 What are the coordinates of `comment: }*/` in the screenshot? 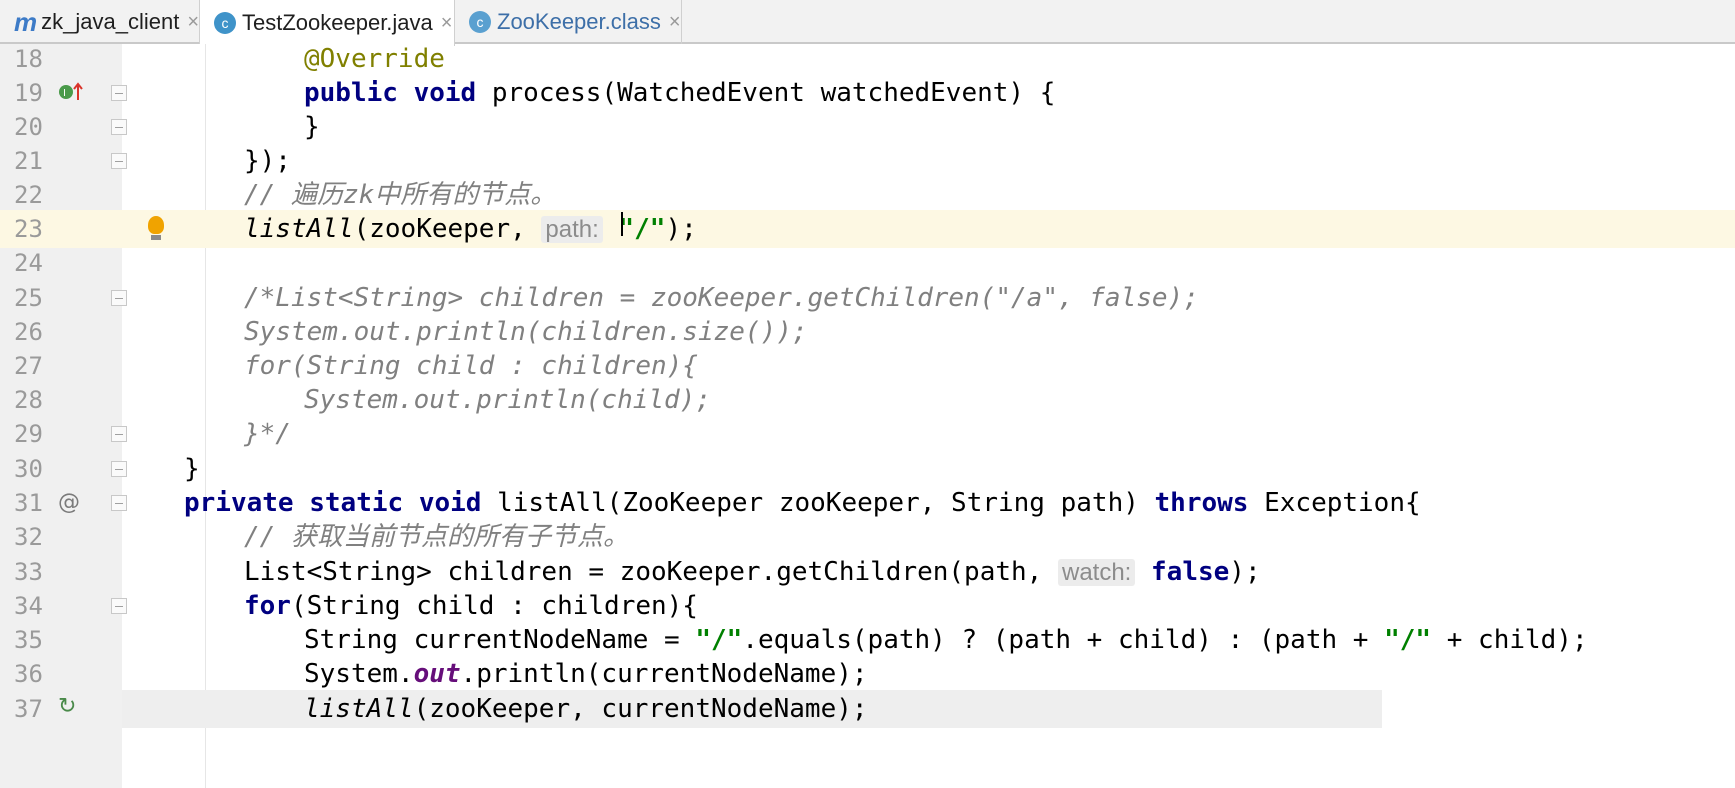 It's located at (267, 434).